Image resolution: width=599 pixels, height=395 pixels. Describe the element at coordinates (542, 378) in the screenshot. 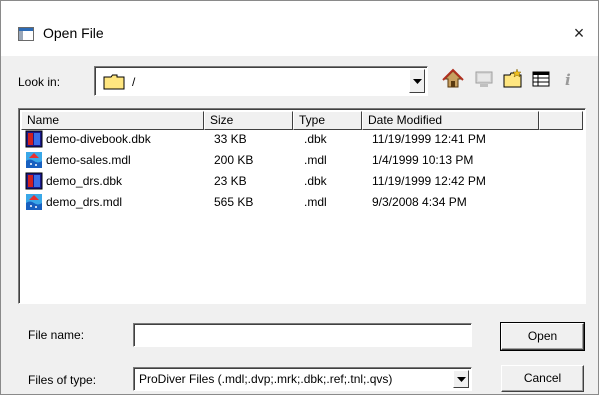

I see `cancel-button: Cancel` at that location.